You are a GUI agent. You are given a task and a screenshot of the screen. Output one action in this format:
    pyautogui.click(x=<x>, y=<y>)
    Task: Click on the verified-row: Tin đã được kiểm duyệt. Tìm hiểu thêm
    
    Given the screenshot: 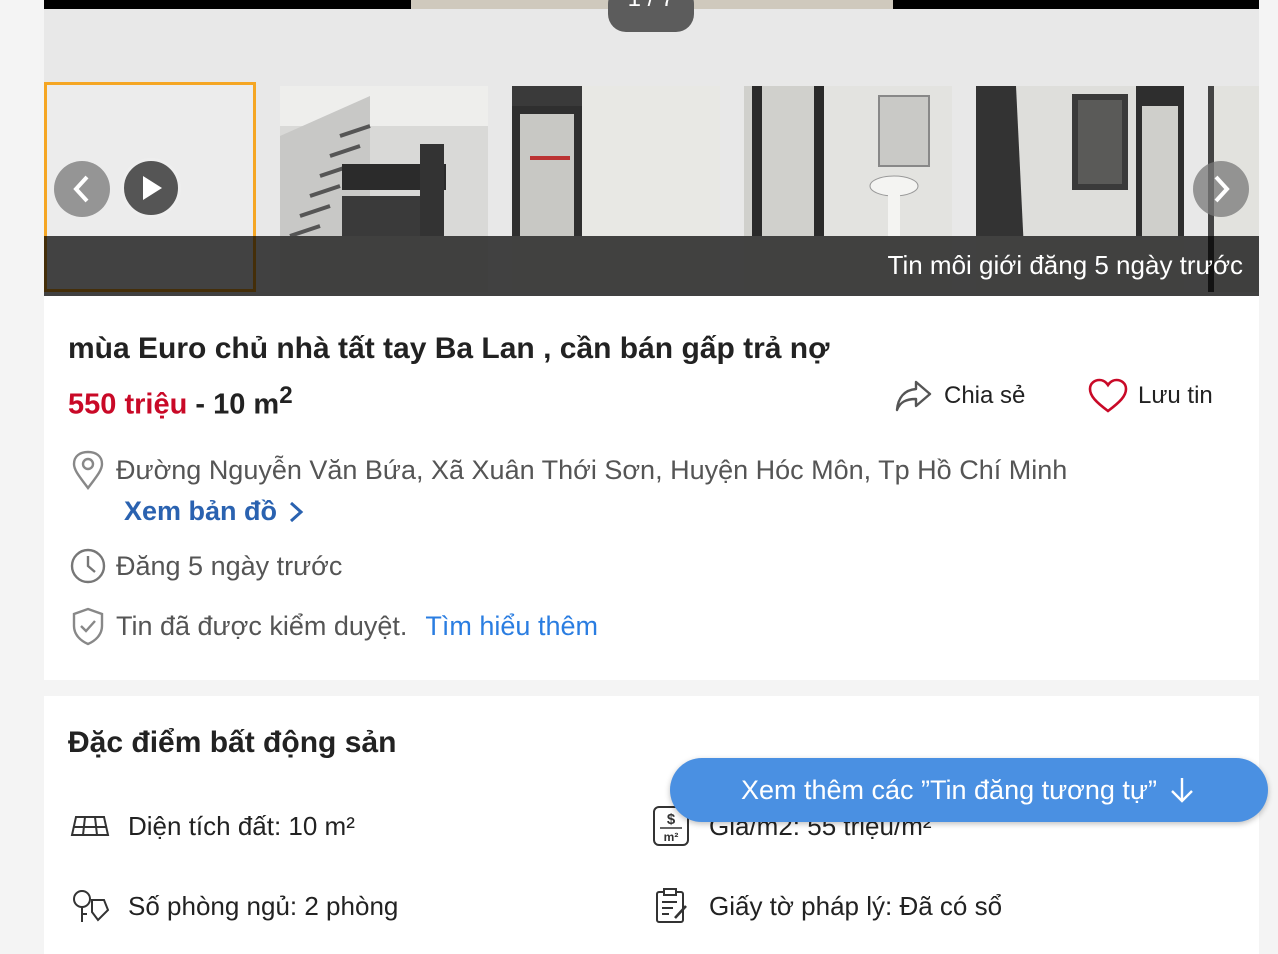 What is the action you would take?
    pyautogui.click(x=333, y=626)
    